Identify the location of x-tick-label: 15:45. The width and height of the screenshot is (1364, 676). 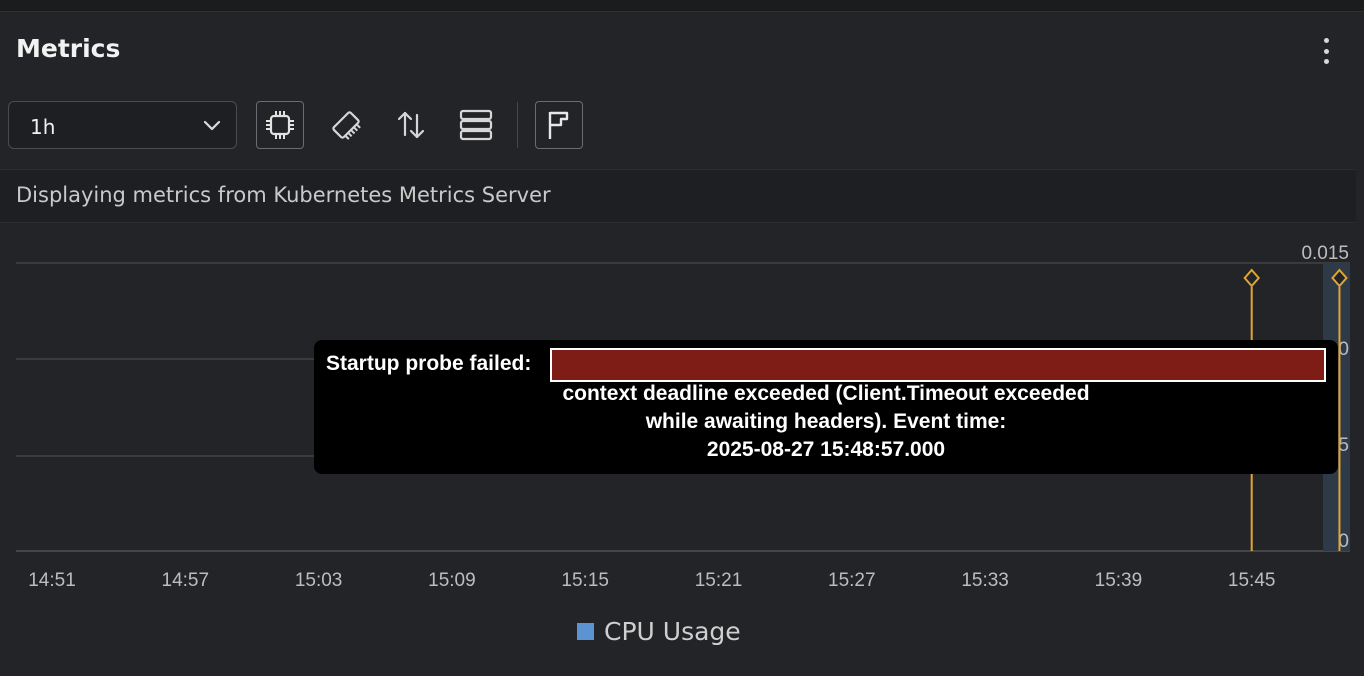
(1252, 580).